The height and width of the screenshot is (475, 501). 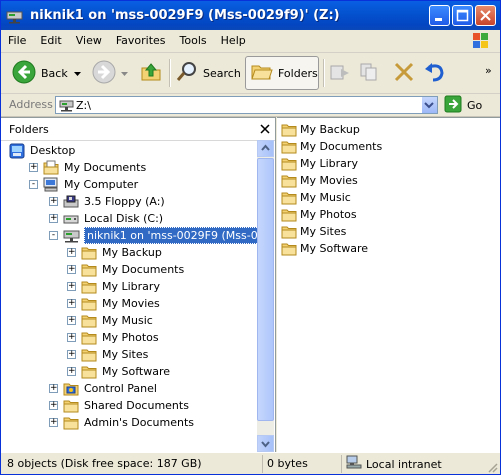 What do you see at coordinates (488, 70) in the screenshot?
I see `toolbar-overflow-button: »` at bounding box center [488, 70].